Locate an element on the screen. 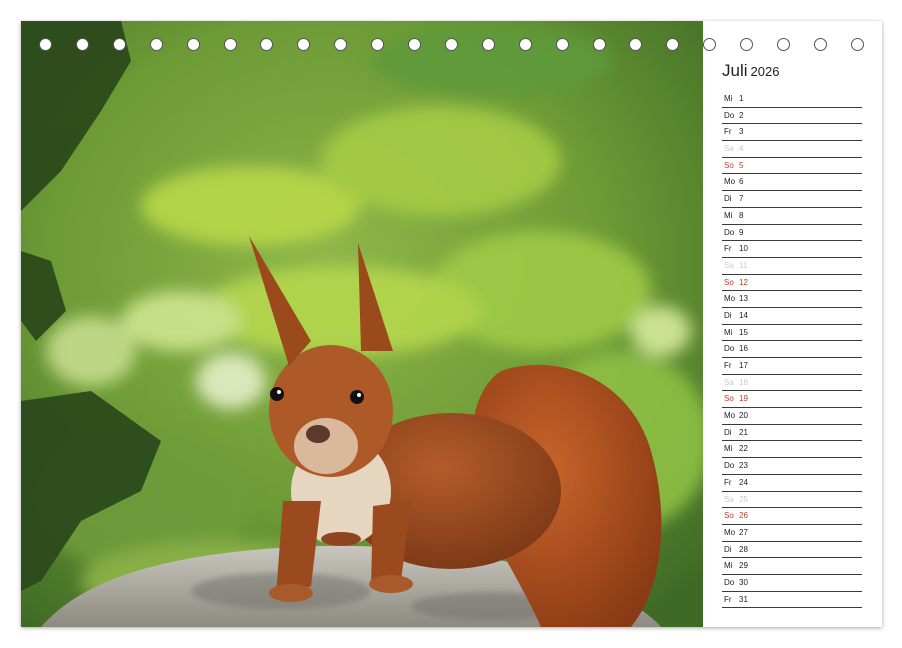 Image resolution: width=902 pixels, height=648 pixels. day-row: Fr 31 is located at coordinates (792, 600).